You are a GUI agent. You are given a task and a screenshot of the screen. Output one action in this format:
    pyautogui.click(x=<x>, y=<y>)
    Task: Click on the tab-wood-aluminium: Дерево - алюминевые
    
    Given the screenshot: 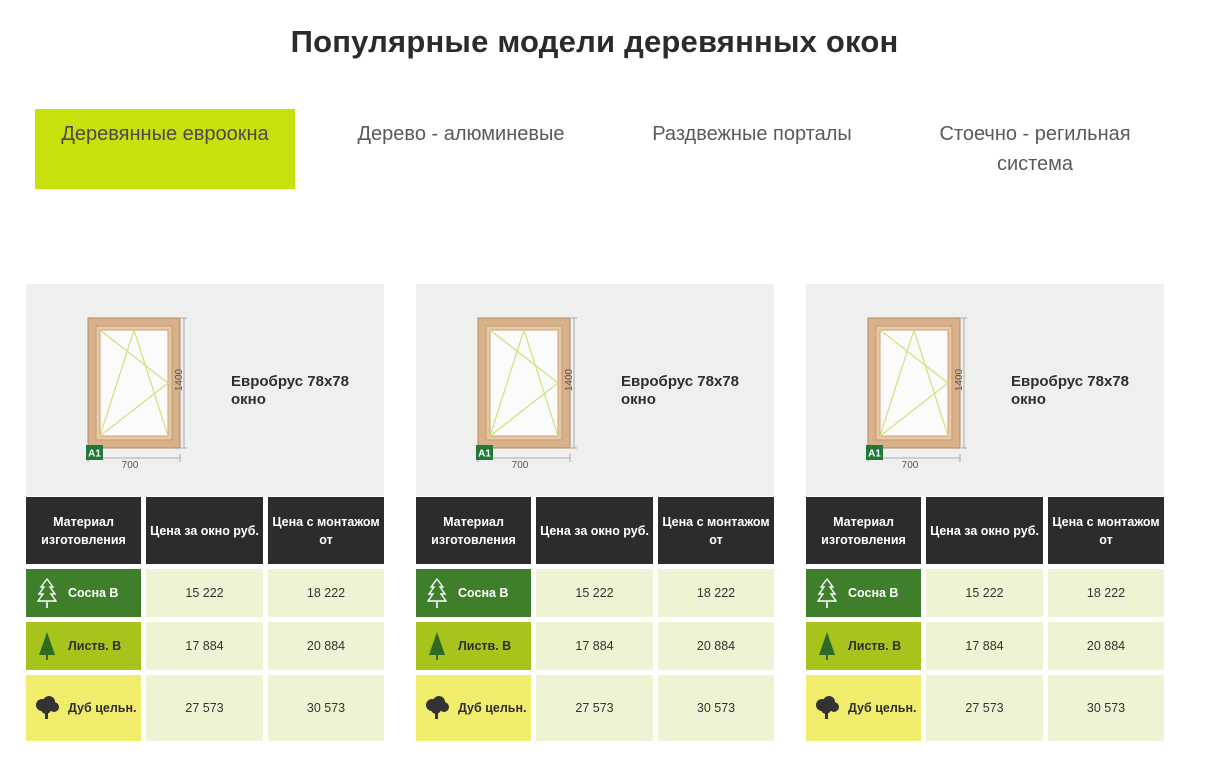 What is the action you would take?
    pyautogui.click(x=461, y=149)
    